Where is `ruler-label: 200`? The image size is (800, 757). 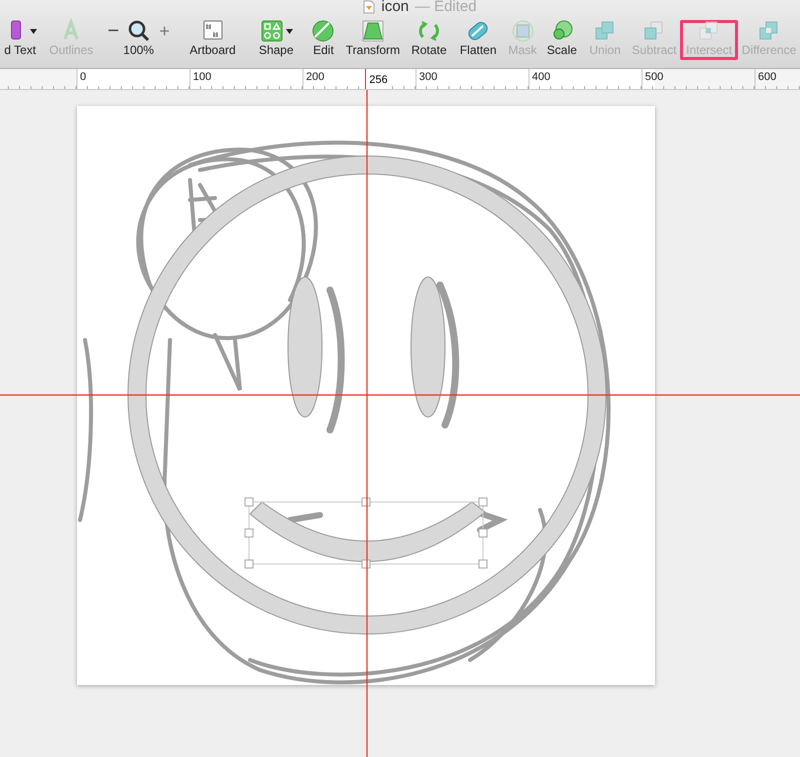
ruler-label: 200 is located at coordinates (315, 77).